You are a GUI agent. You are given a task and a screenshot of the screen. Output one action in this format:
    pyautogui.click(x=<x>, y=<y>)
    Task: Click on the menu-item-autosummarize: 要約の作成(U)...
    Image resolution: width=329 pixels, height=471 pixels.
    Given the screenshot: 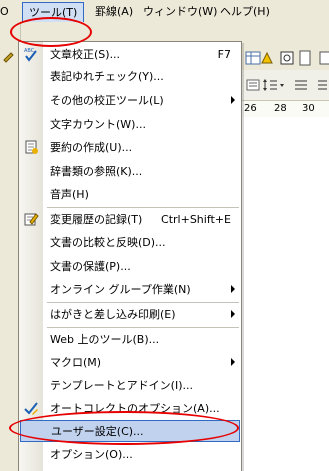 What is the action you would take?
    pyautogui.click(x=130, y=147)
    